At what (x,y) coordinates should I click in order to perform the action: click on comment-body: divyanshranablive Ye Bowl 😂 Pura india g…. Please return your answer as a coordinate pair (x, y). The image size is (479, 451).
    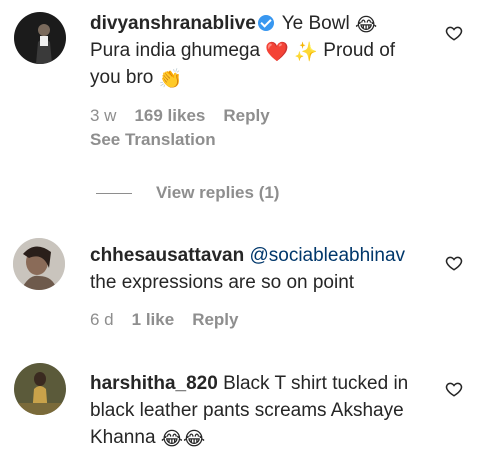
    Looking at the image, I should click on (260, 50).